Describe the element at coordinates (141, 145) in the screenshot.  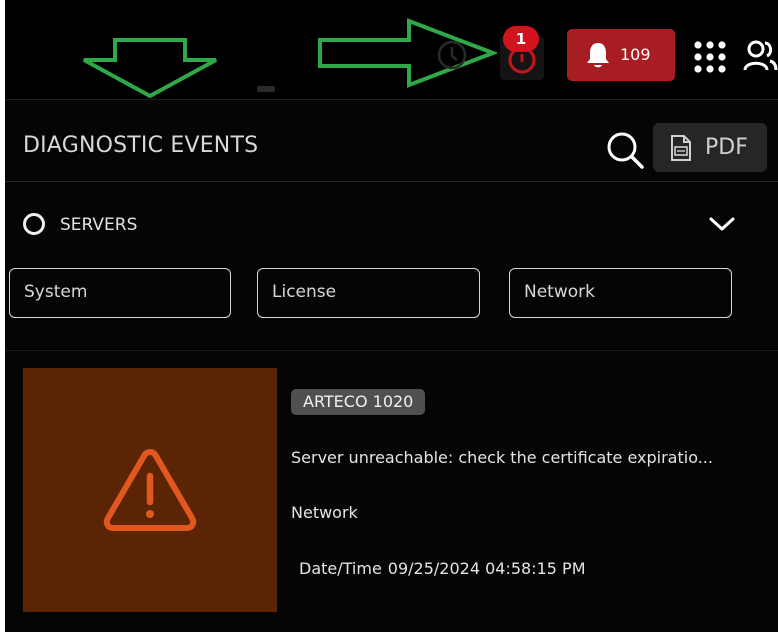
I see `page-title: DIAGNOSTIC EVENTS` at that location.